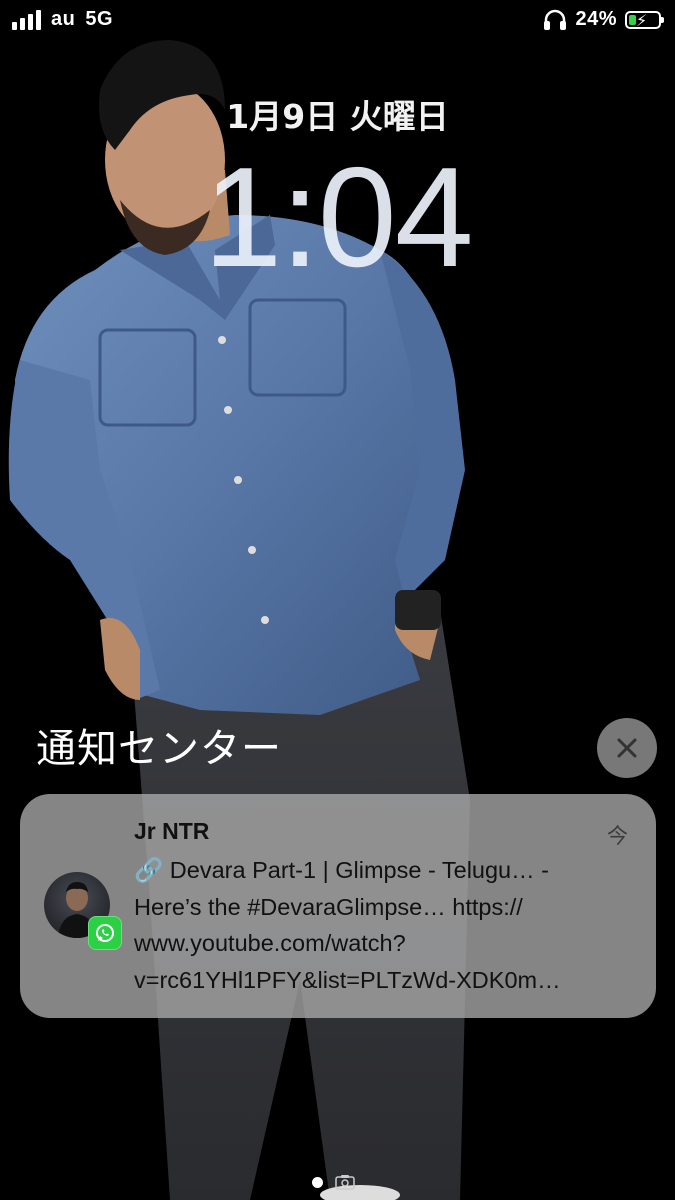 The width and height of the screenshot is (675, 1200). I want to click on notification-sender: Jr NTR, so click(172, 831).